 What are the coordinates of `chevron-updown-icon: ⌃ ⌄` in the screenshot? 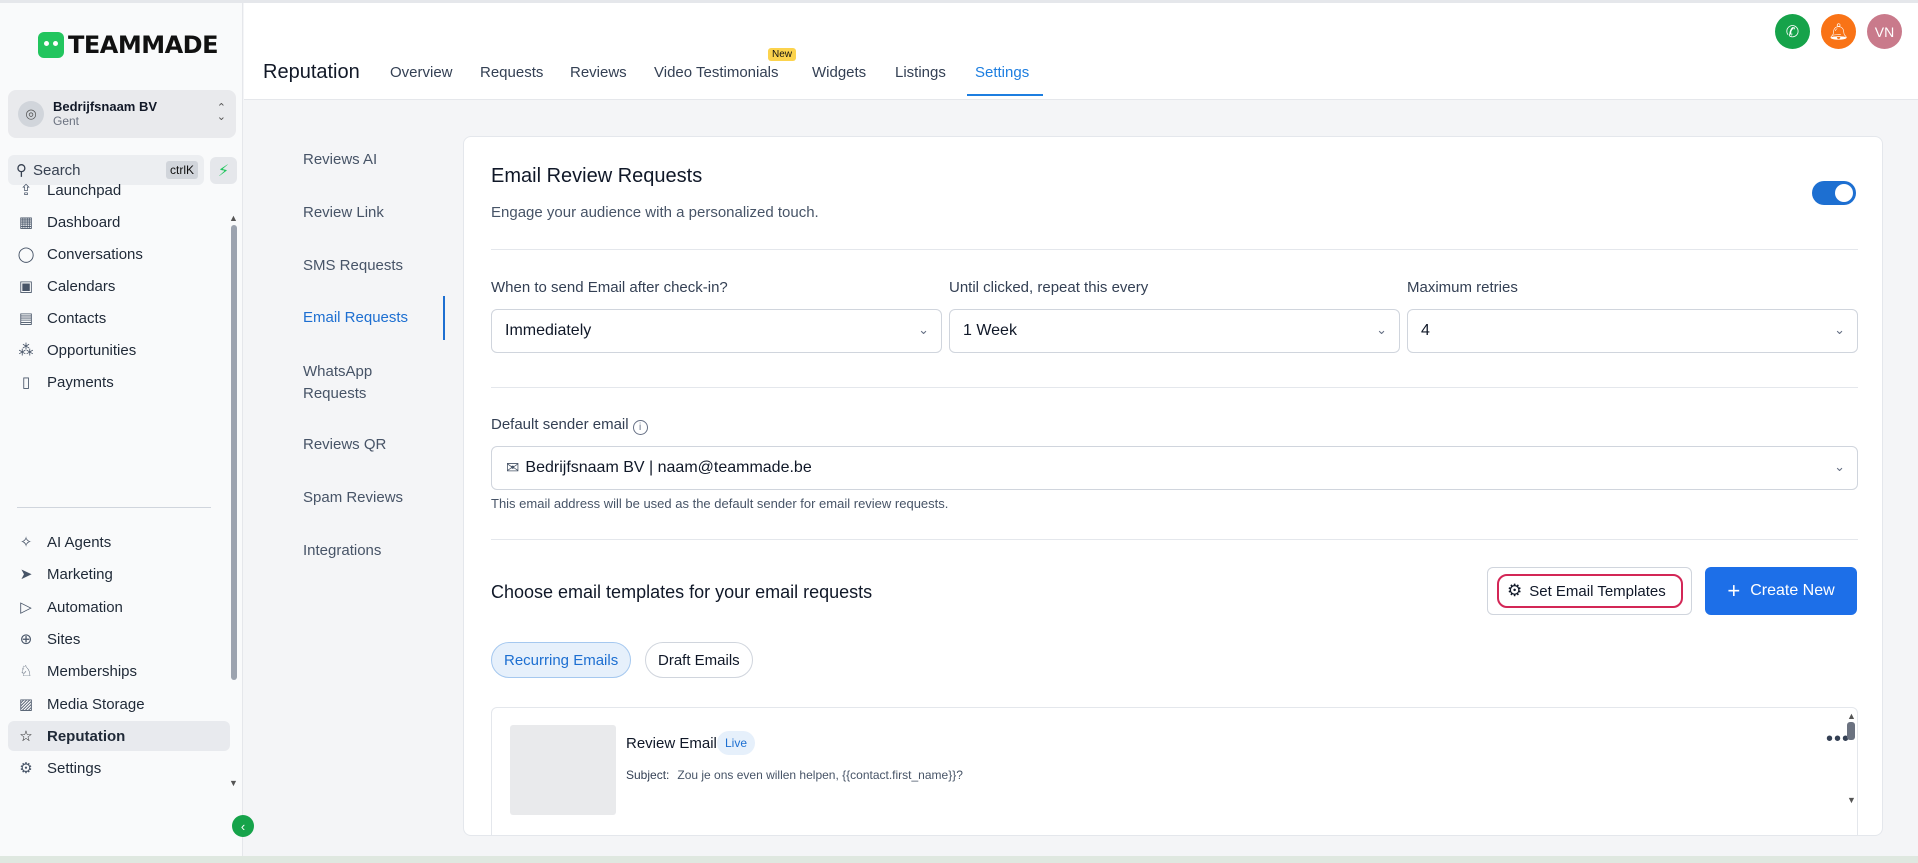 It's located at (221, 112).